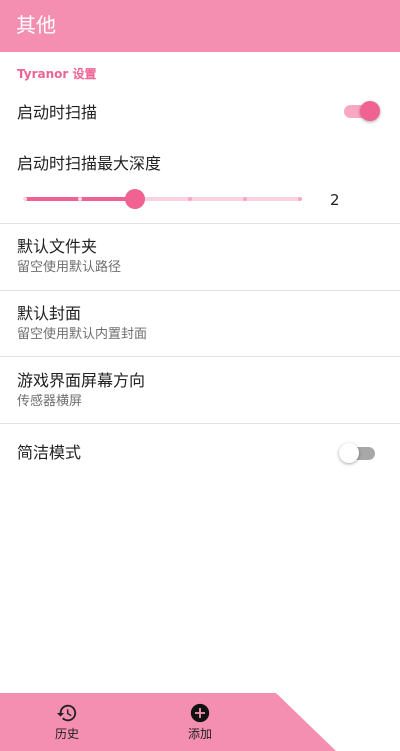 The height and width of the screenshot is (751, 400). What do you see at coordinates (200, 26) in the screenshot?
I see `app-bar: 其他` at bounding box center [200, 26].